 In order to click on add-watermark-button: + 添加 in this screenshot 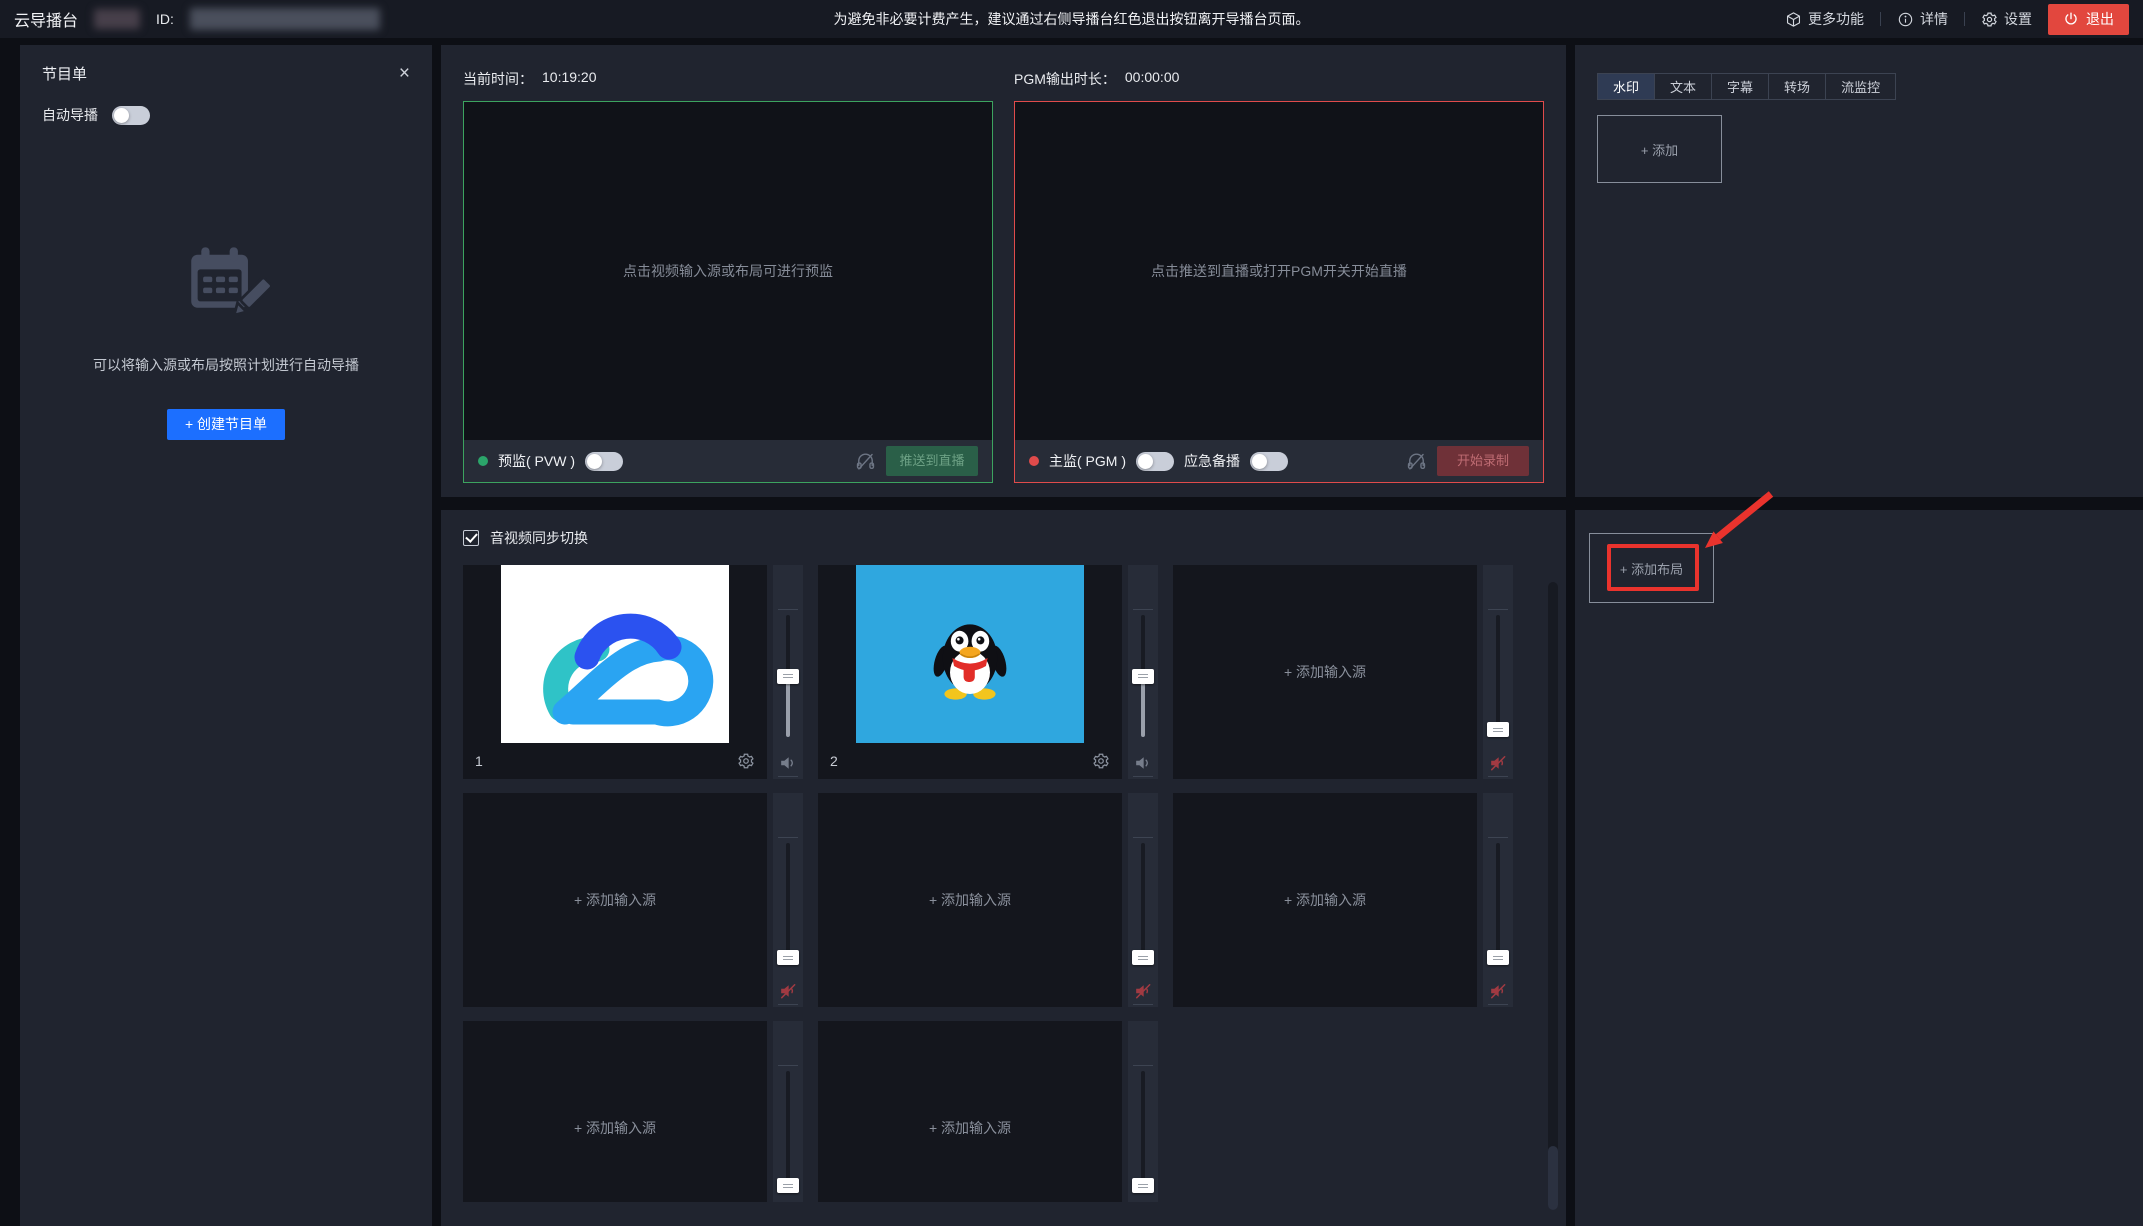, I will do `click(1659, 149)`.